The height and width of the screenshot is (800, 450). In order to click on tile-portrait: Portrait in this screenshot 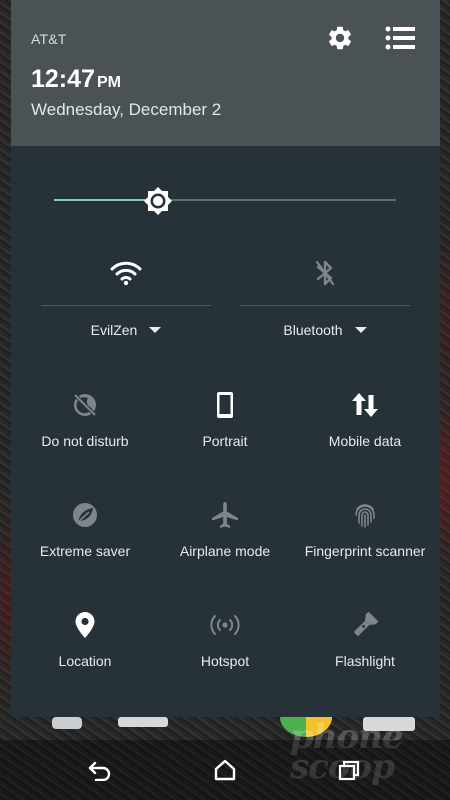, I will do `click(225, 440)`.